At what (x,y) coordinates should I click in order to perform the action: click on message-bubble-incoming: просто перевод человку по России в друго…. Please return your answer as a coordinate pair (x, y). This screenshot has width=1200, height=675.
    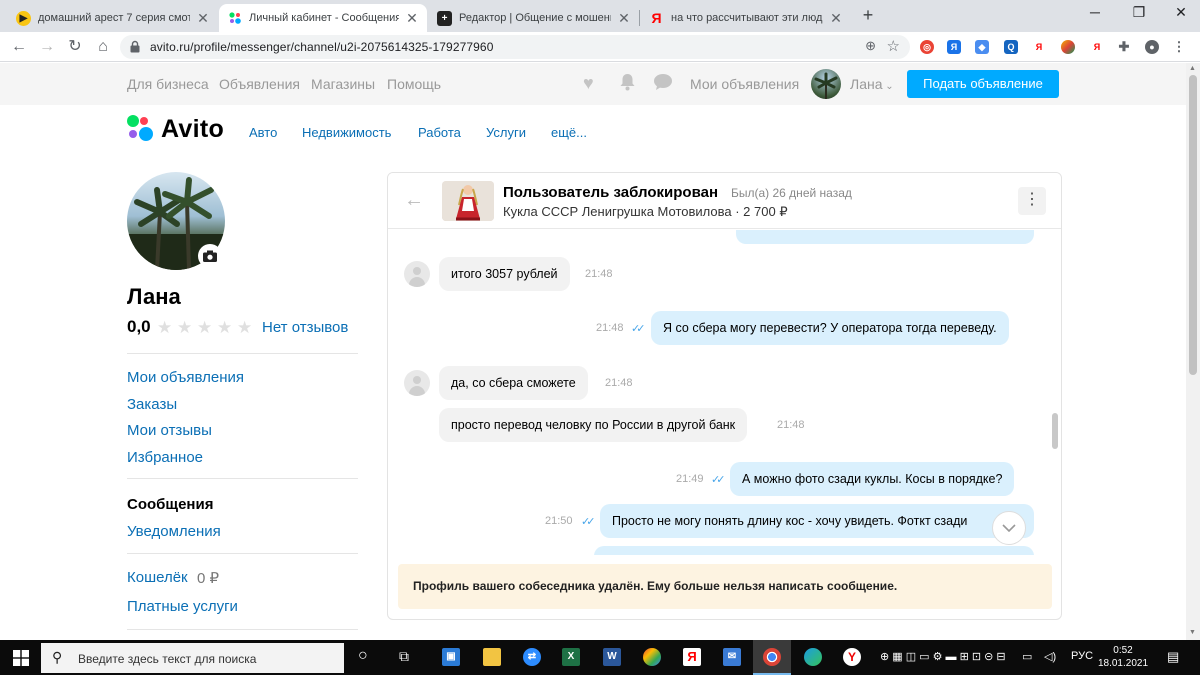
    Looking at the image, I should click on (593, 425).